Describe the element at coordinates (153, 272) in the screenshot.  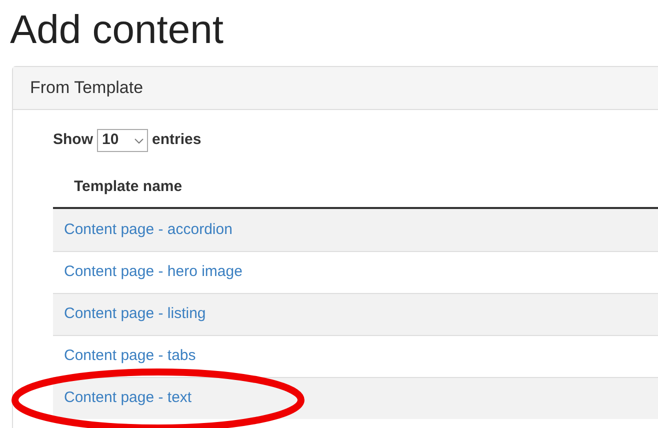
I see `template-link: Content page - hero image` at that location.